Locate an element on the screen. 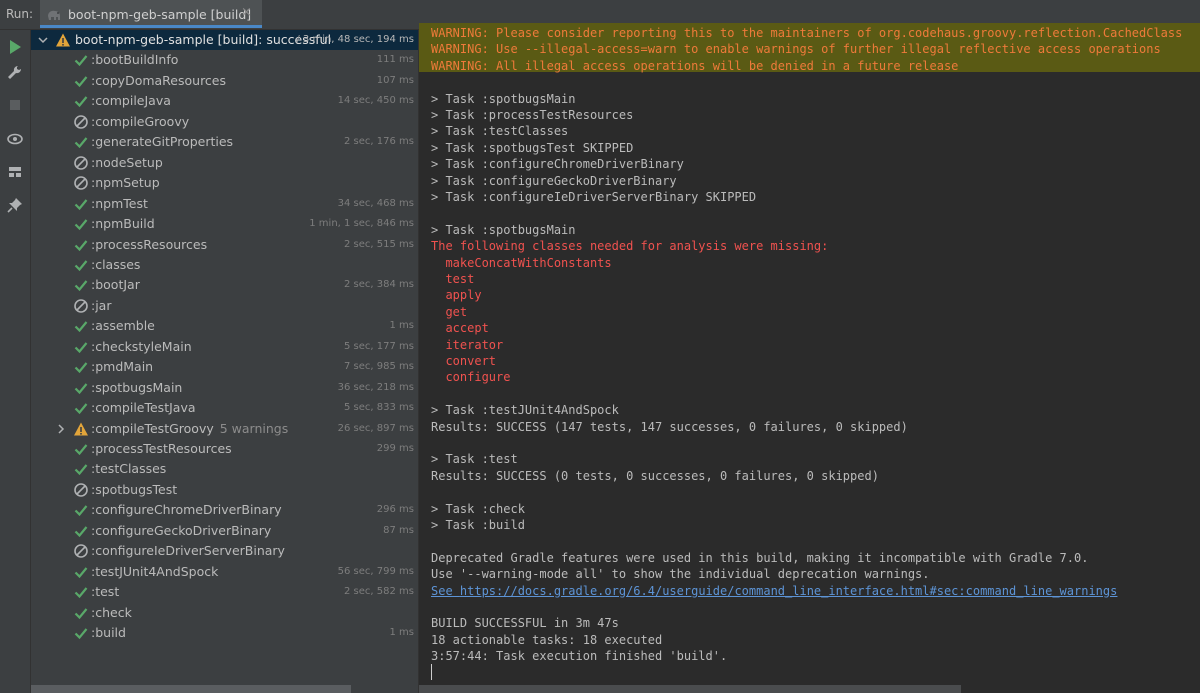 The height and width of the screenshot is (693, 1200). tree-task-row: :jar is located at coordinates (224, 306).